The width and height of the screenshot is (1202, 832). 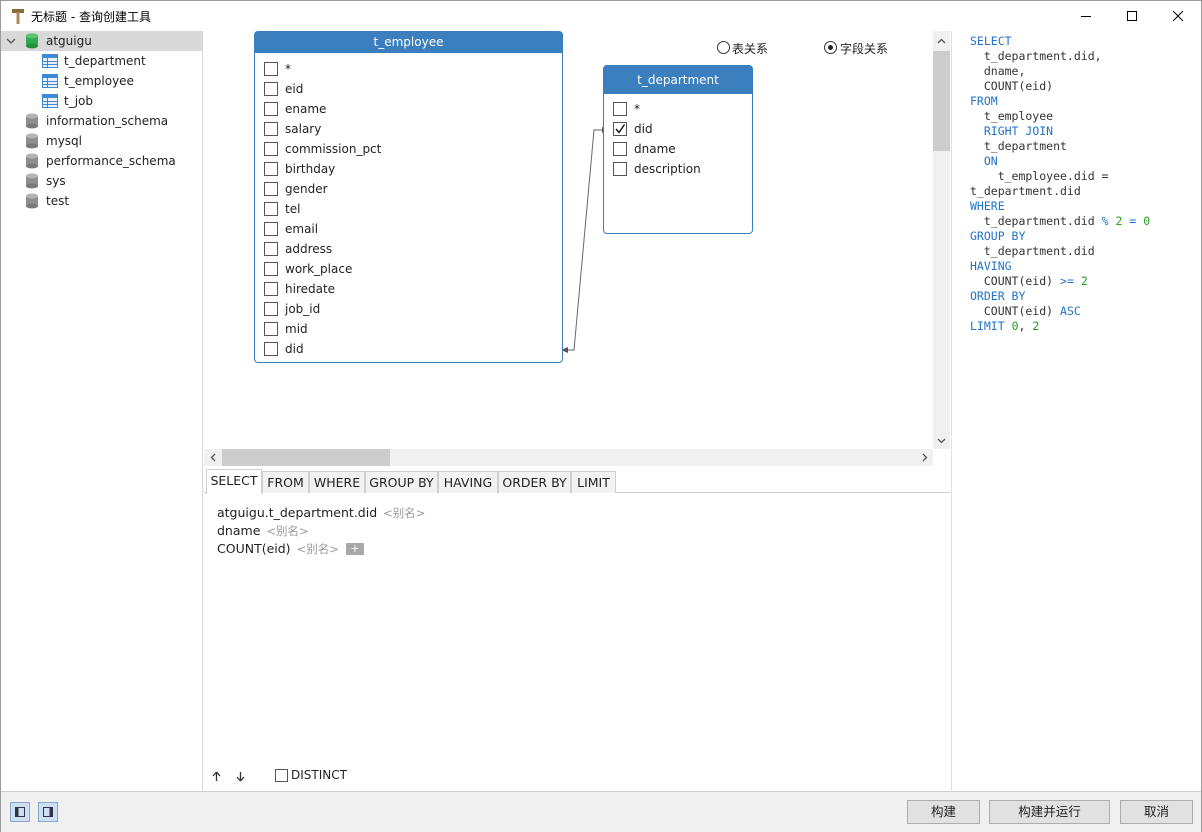 What do you see at coordinates (864, 48) in the screenshot?
I see `field-relation-label: 字段关系` at bounding box center [864, 48].